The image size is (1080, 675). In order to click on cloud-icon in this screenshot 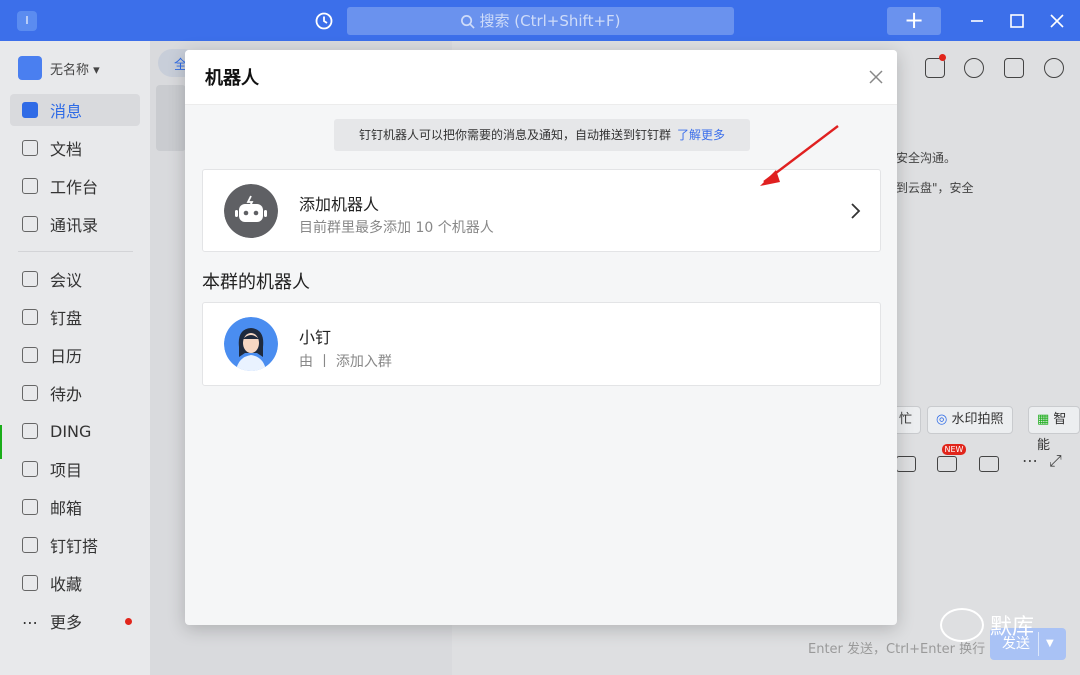, I will do `click(30, 317)`.